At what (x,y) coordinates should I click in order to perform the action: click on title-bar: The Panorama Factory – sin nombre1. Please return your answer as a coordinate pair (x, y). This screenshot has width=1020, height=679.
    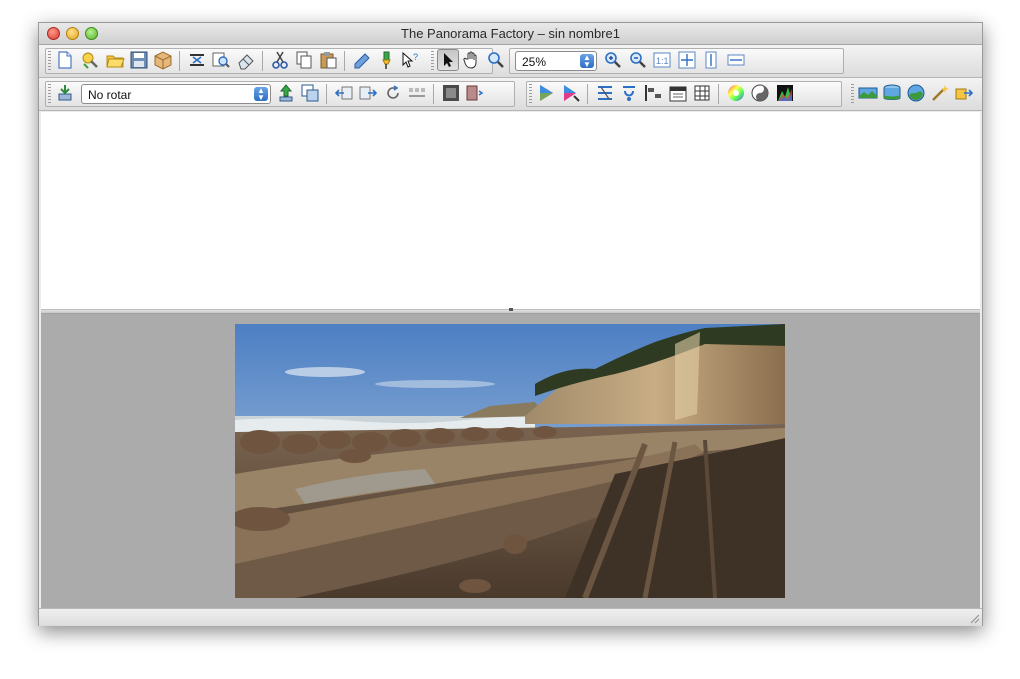
    Looking at the image, I should click on (510, 34).